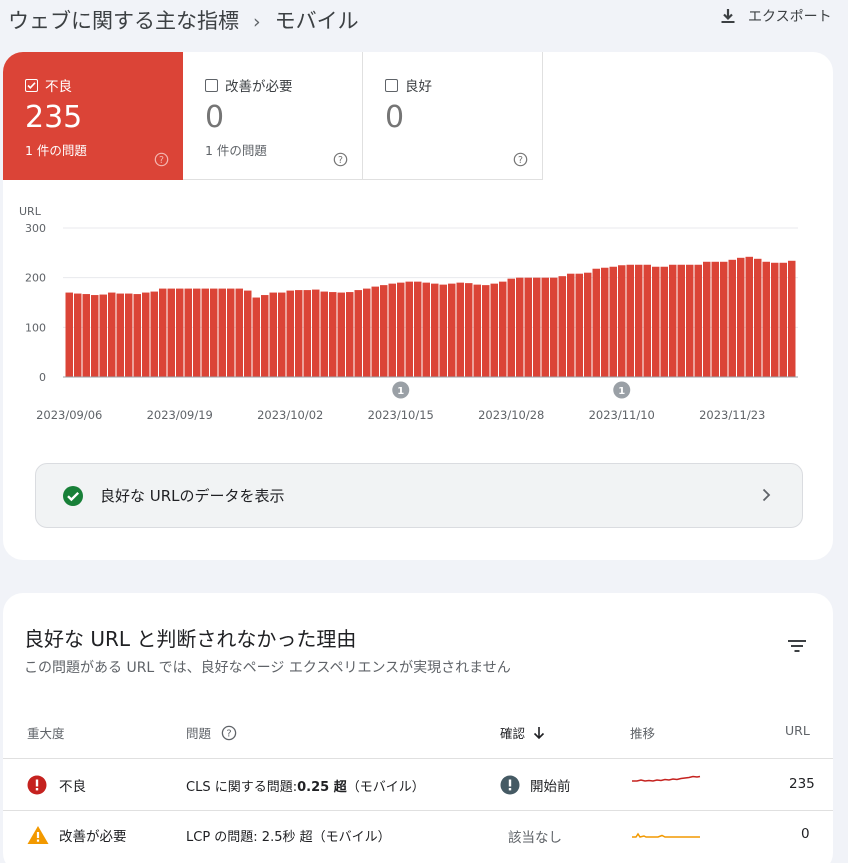 This screenshot has width=848, height=863. Describe the element at coordinates (802, 784) in the screenshot. I see `url-count: 235` at that location.